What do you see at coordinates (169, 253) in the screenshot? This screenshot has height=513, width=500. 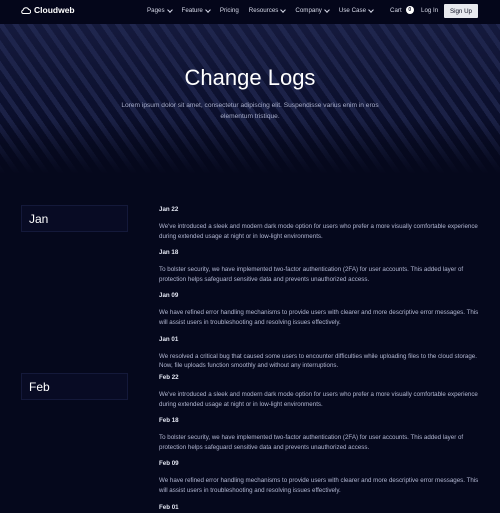 I see `entry-date: Jan 18` at bounding box center [169, 253].